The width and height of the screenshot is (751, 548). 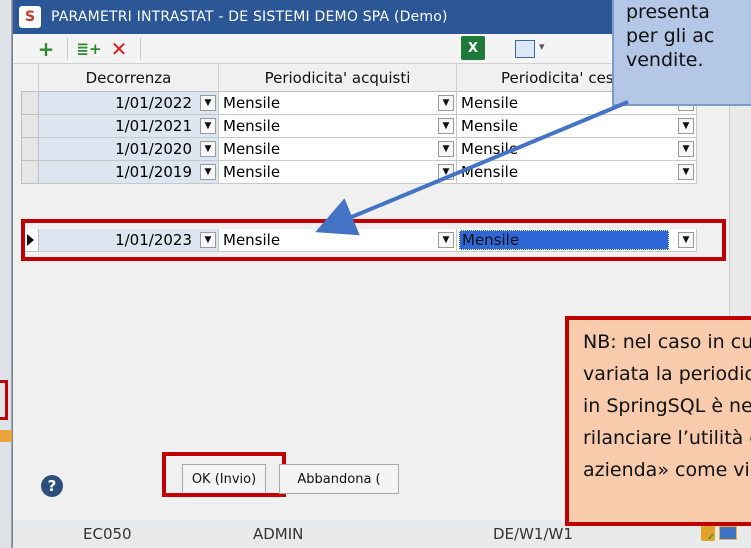 What do you see at coordinates (667, 342) in the screenshot?
I see `callout-bottom-line: NB: nel caso in cui sia sta` at bounding box center [667, 342].